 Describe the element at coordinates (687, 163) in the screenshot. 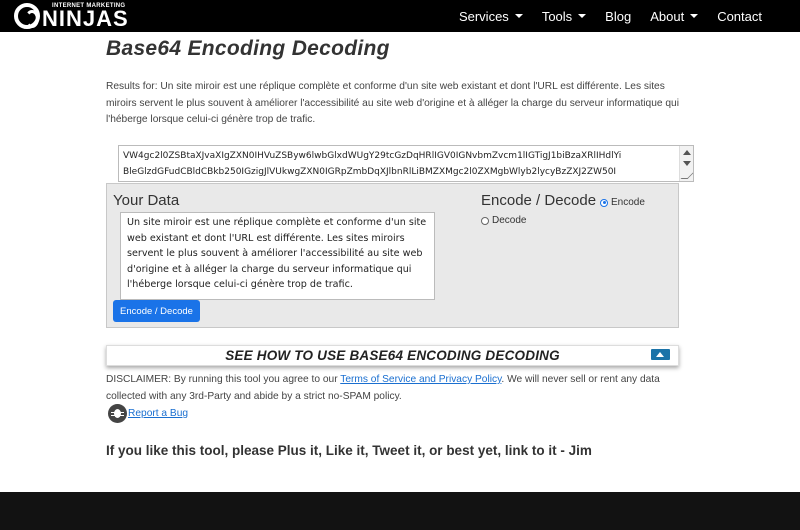

I see `scroll-down-icon` at that location.